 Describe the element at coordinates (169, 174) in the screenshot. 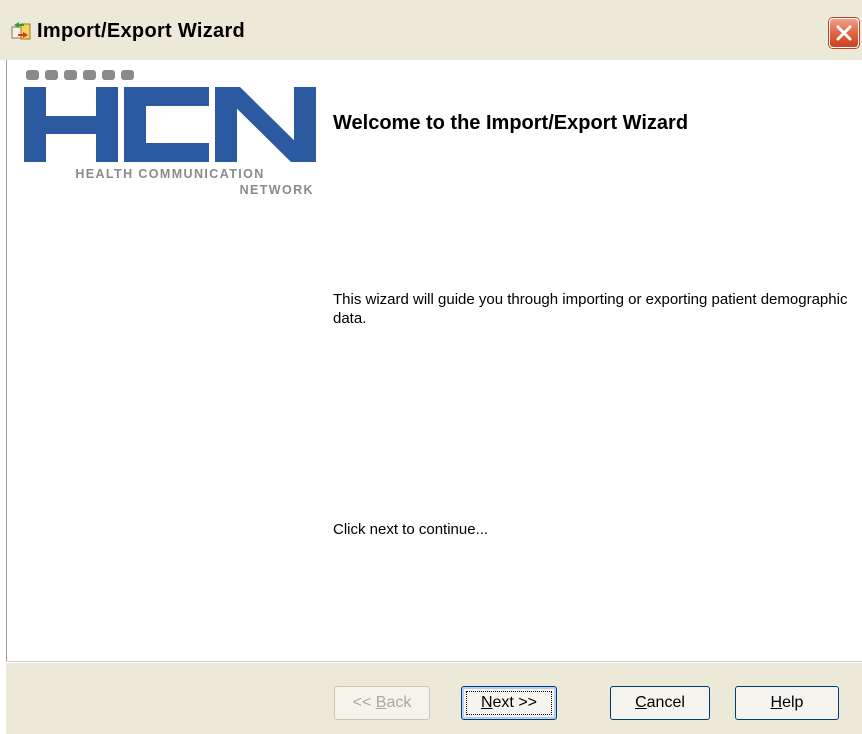

I see `svg-text: HEALTH COMMUNICATION` at that location.